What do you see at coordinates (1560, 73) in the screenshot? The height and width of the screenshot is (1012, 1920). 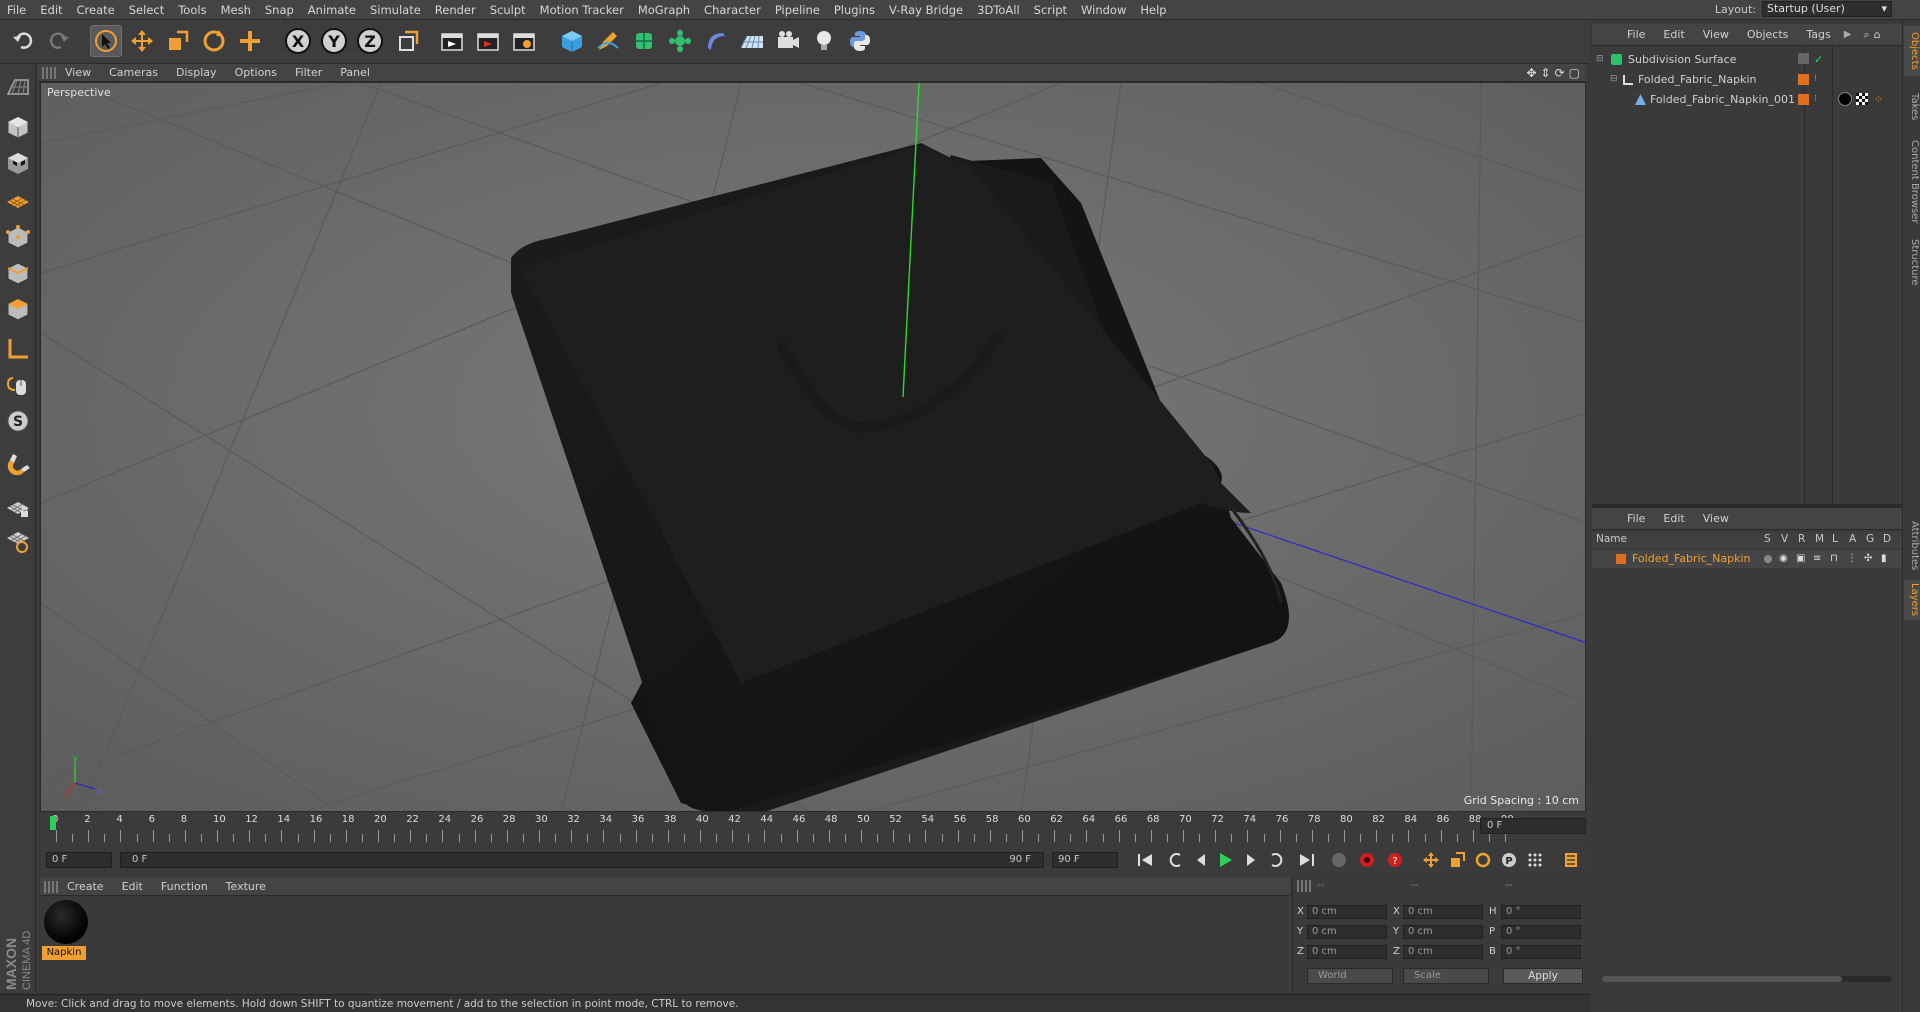 I see `orbit-view-icon: ⟳` at bounding box center [1560, 73].